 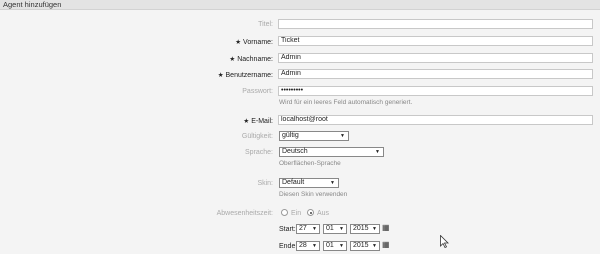 What do you see at coordinates (435, 41) in the screenshot?
I see `firstname-field: Ticket` at bounding box center [435, 41].